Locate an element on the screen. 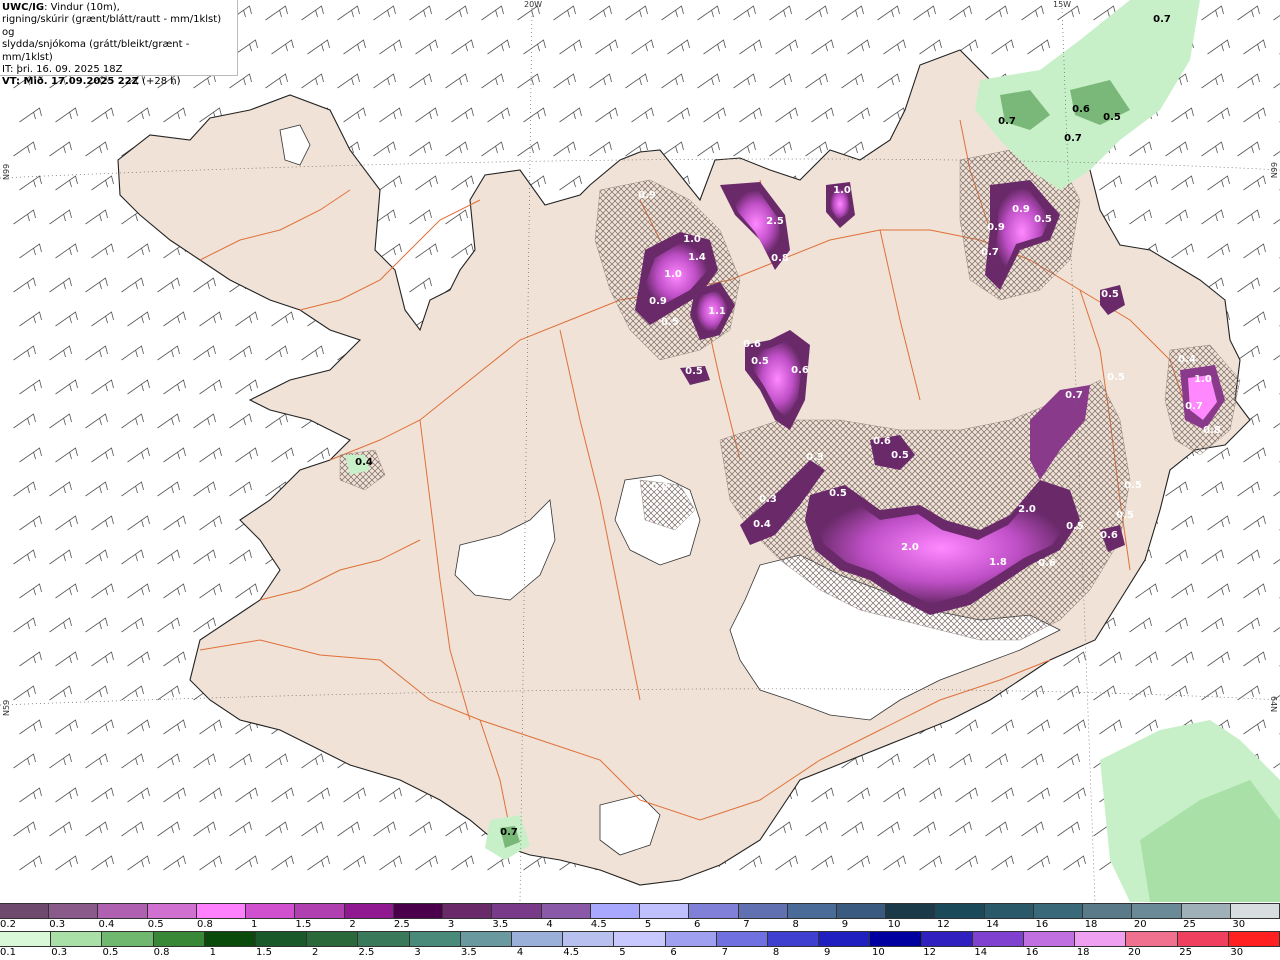 This screenshot has width=1280, height=960. colorbar-rain-swatches is located at coordinates (640, 939).